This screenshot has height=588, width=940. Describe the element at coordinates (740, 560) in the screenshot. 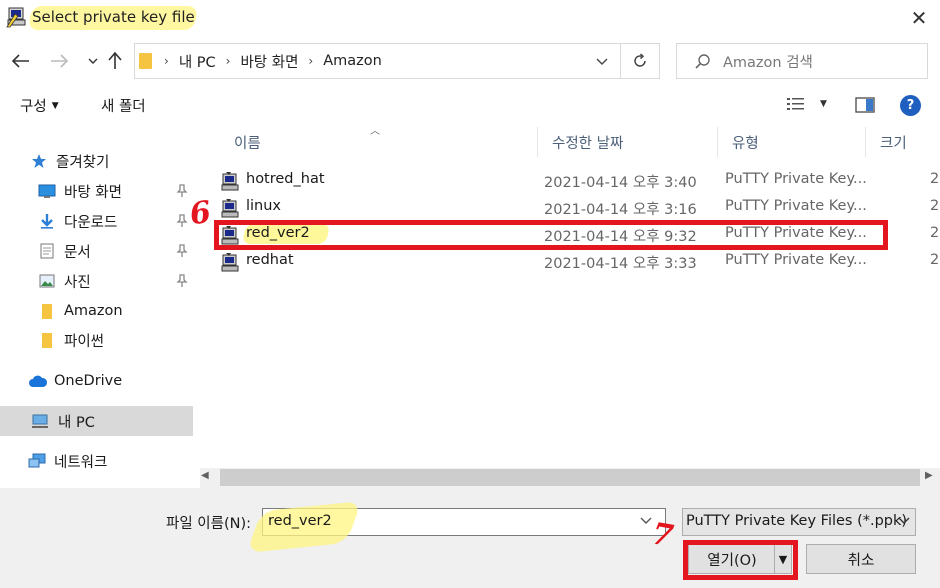

I see `annotation-box-open-button` at that location.